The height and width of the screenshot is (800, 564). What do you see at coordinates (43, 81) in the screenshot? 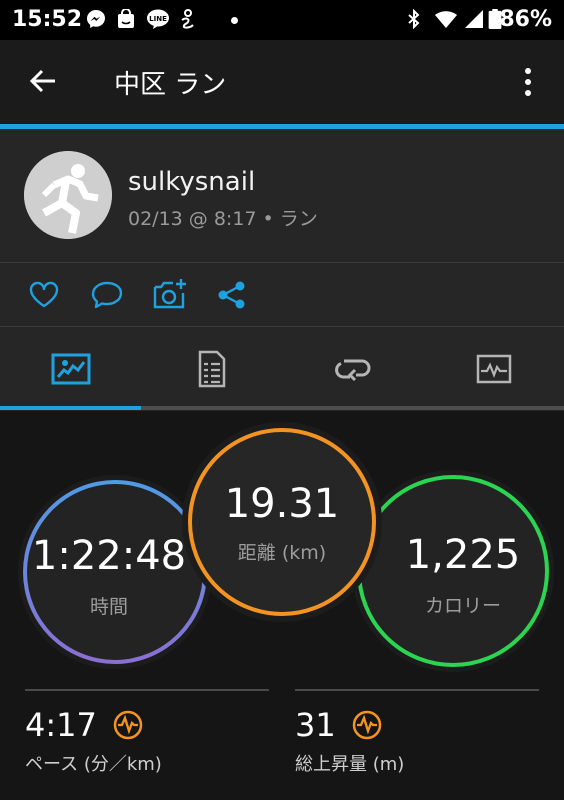
I see `back-arrow-icon` at bounding box center [43, 81].